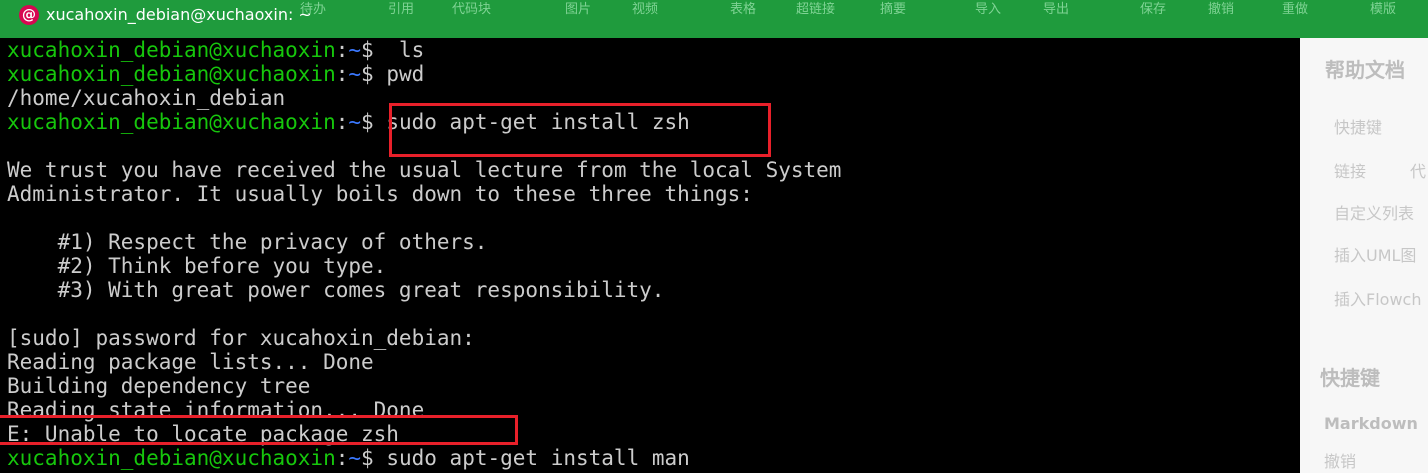  What do you see at coordinates (247, 242) in the screenshot?
I see `output-line: #1) Respect the privacy of others.` at bounding box center [247, 242].